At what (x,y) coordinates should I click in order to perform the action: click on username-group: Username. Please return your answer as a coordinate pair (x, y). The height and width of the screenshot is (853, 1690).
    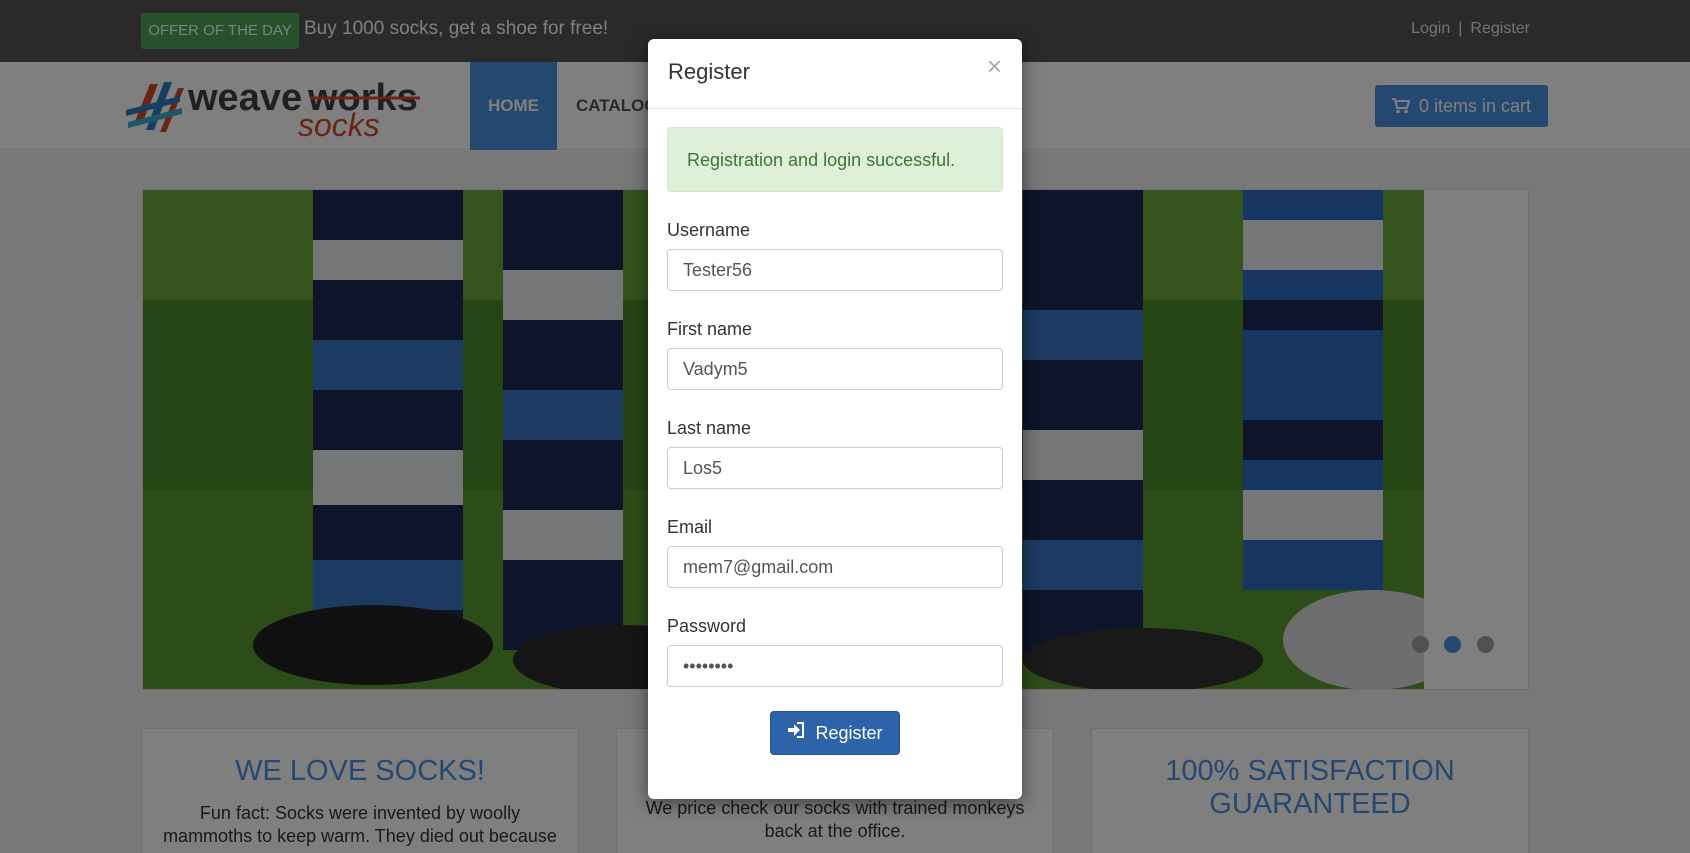
    Looking at the image, I should click on (835, 255).